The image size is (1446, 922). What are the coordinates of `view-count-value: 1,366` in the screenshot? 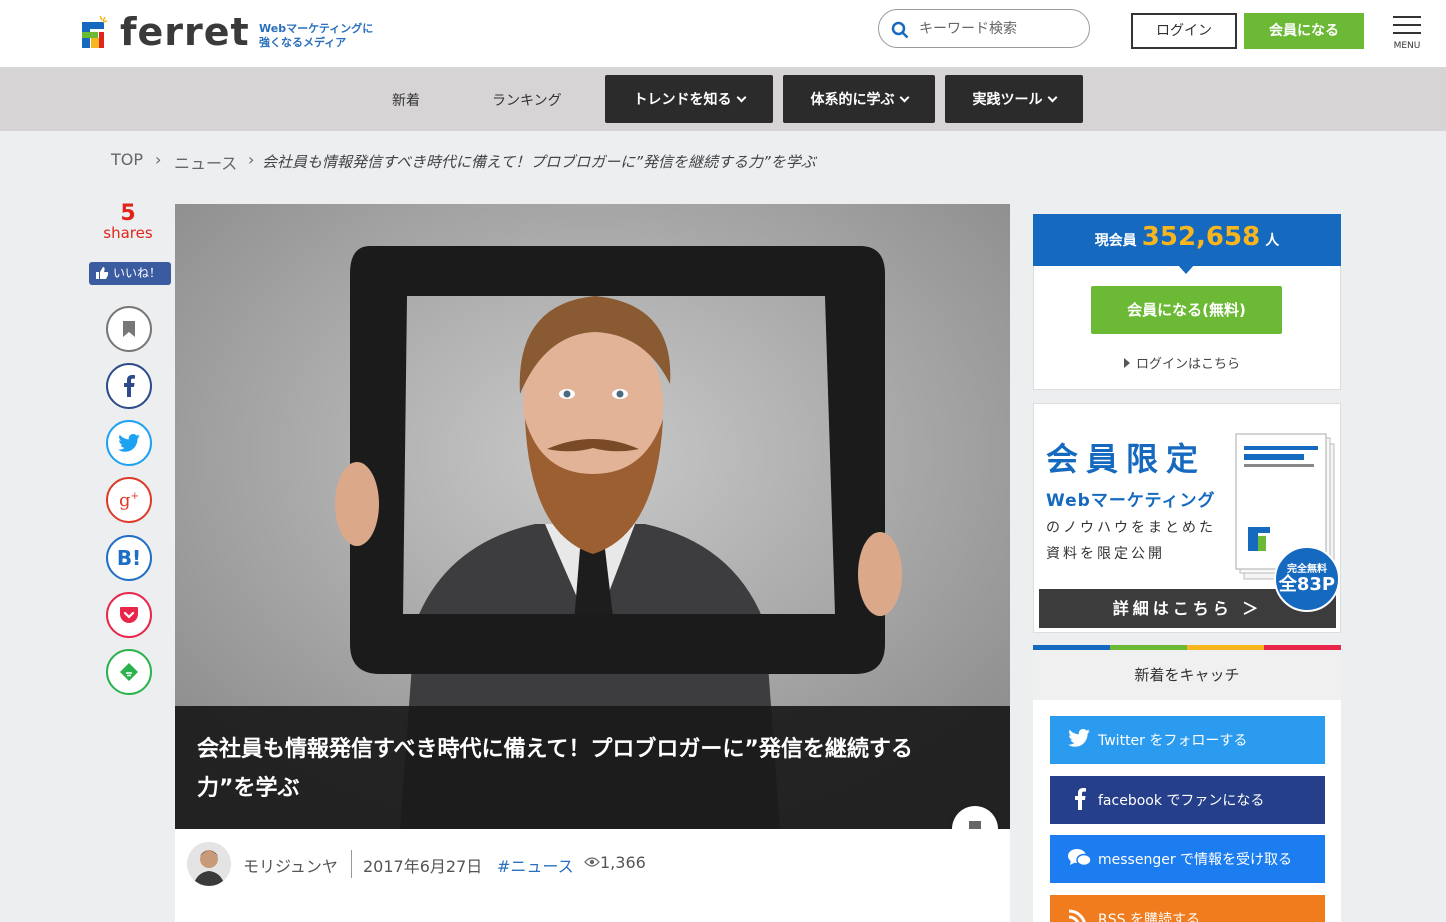 It's located at (623, 862).